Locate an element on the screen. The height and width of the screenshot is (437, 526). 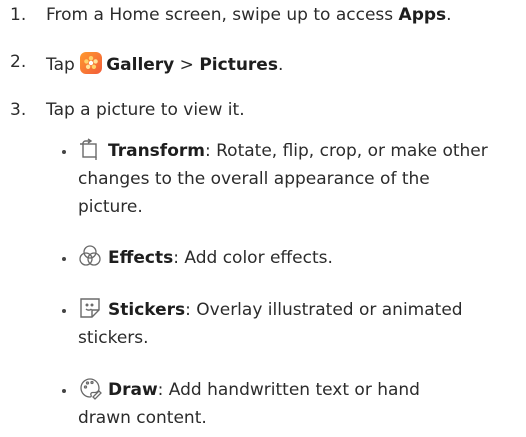
gallery-icon is located at coordinates (91, 63).